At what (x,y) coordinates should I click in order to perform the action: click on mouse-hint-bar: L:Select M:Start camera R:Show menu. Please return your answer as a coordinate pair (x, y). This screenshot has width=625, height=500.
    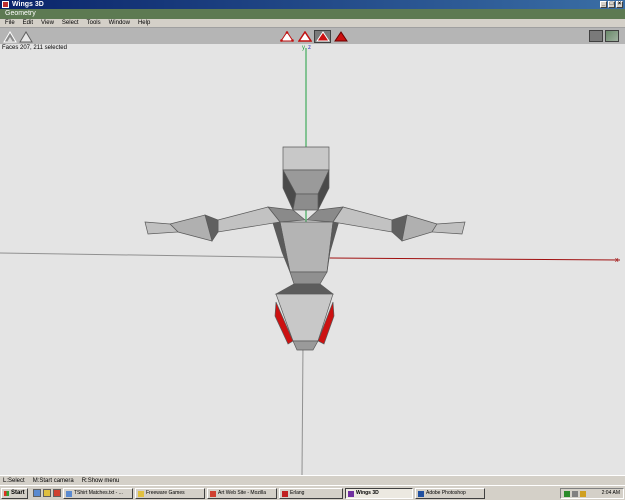
    Looking at the image, I should click on (312, 480).